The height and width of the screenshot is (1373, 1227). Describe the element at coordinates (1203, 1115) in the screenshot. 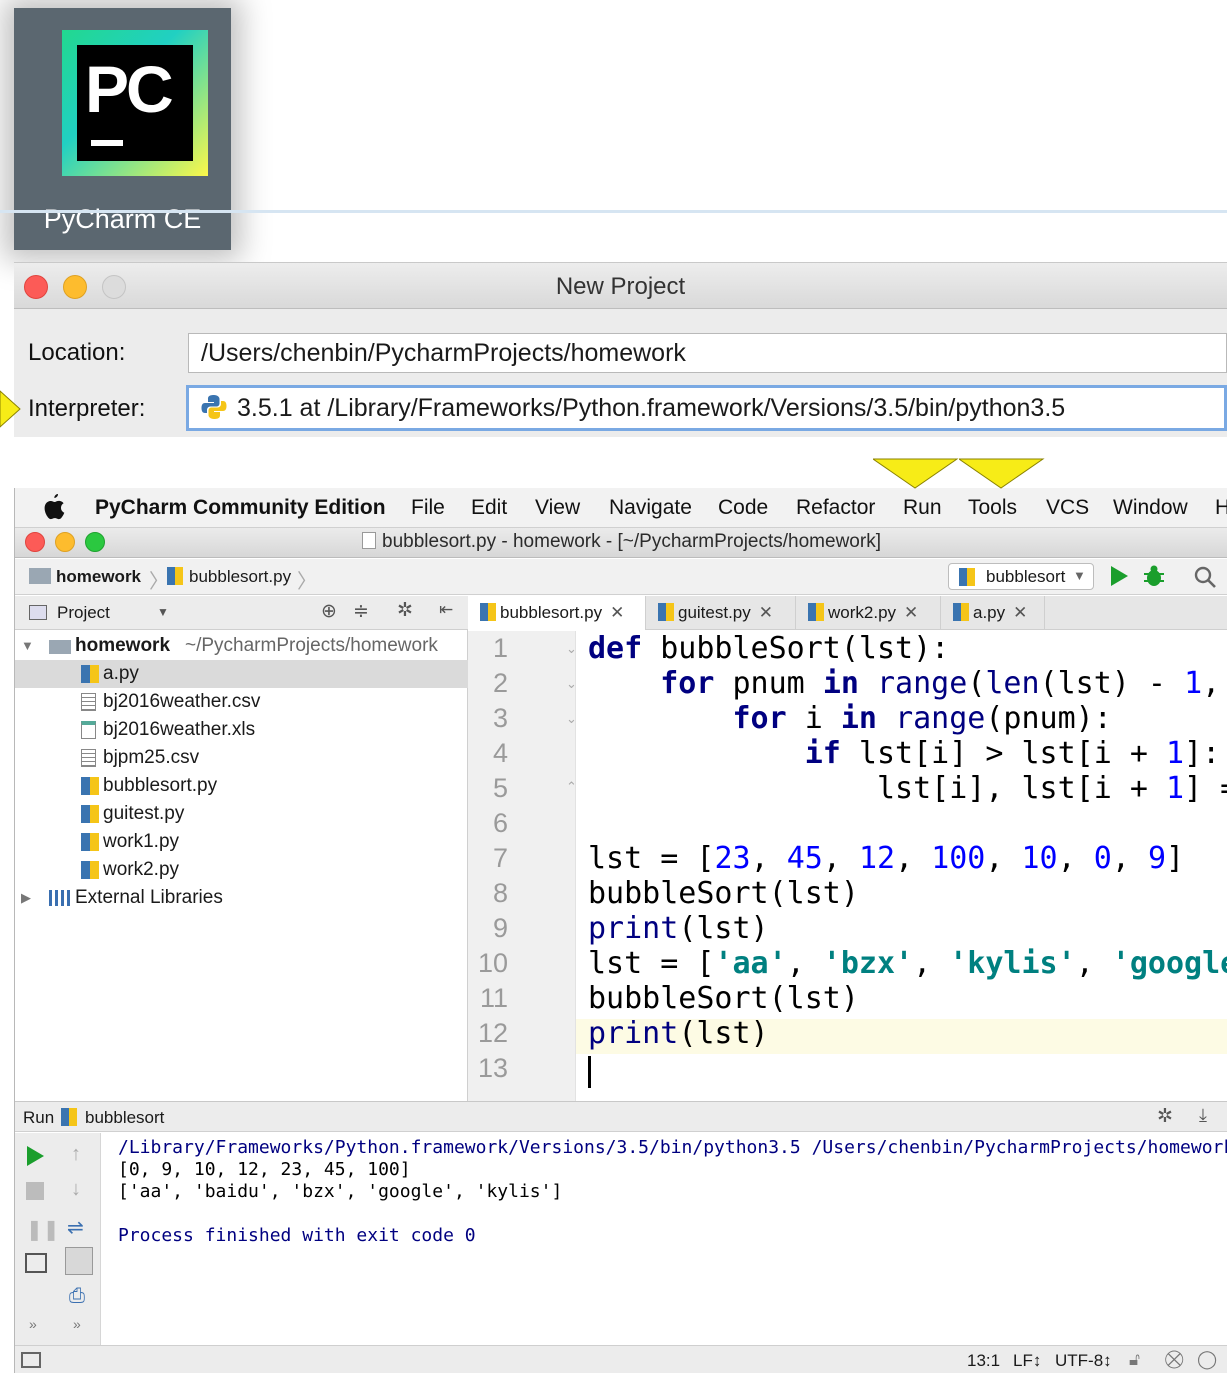

I see `hide-panel-icon: ⤓` at that location.